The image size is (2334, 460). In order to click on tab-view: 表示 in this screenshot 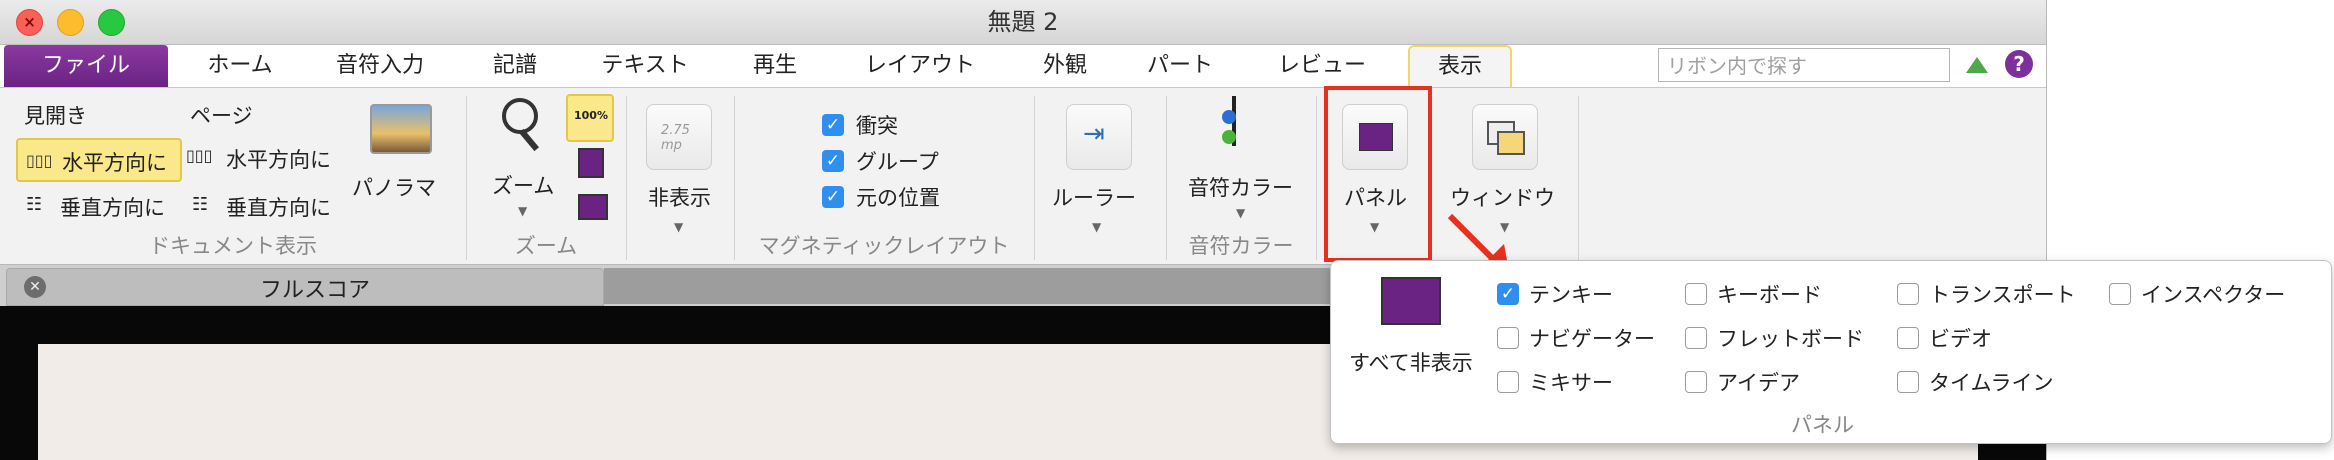, I will do `click(1460, 66)`.